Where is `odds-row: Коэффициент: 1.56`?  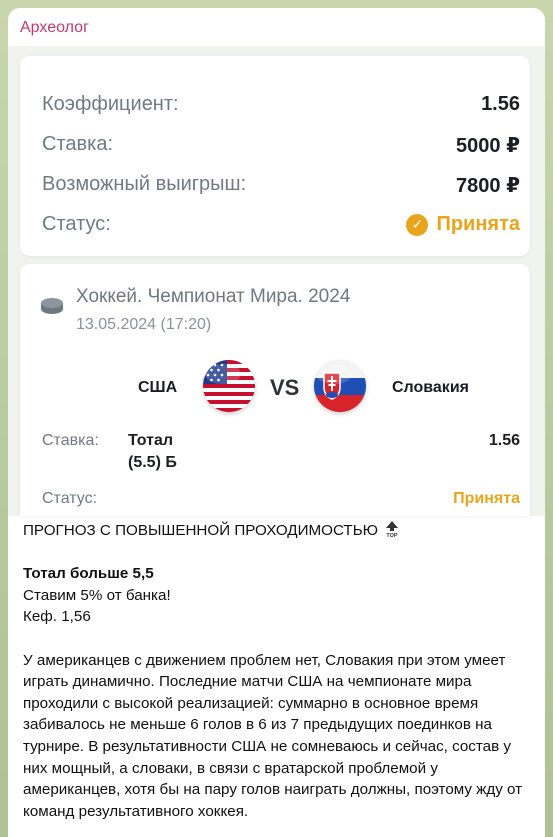 odds-row: Коэффициент: 1.56 is located at coordinates (281, 108).